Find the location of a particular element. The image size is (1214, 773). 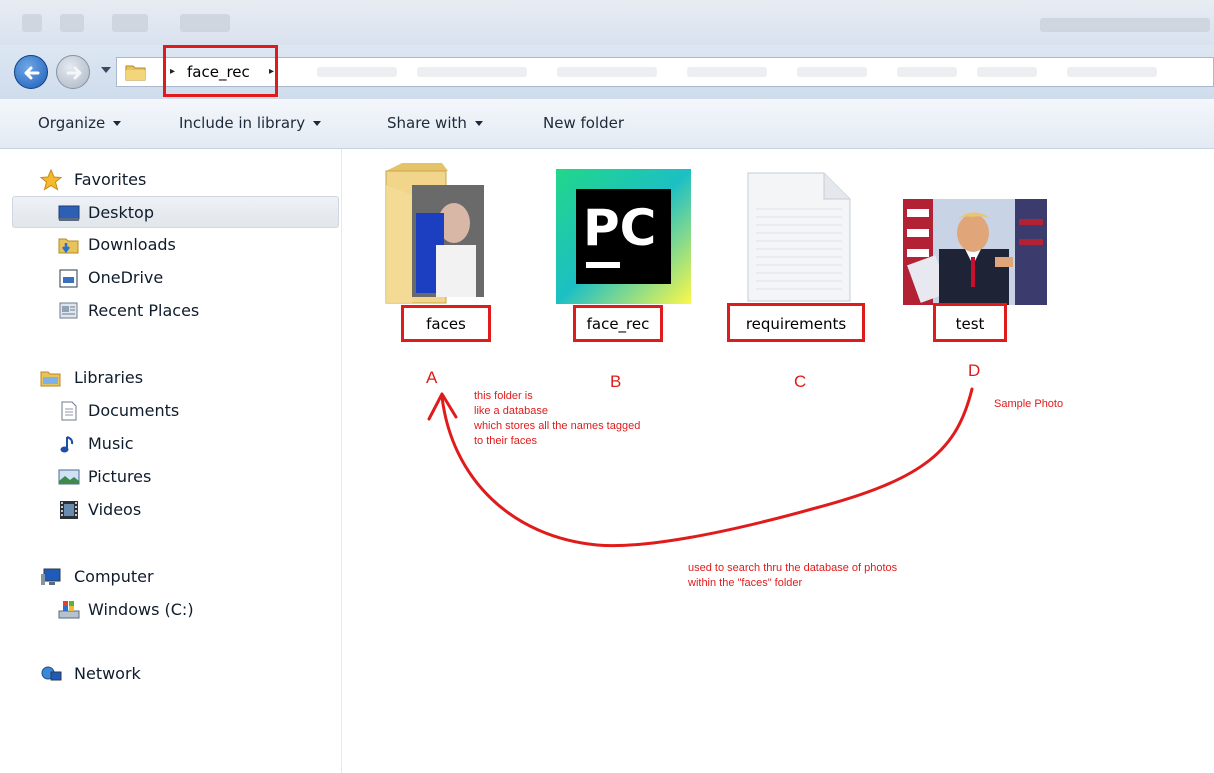

address-bar: ▸ face_rec ▸ is located at coordinates (665, 72).